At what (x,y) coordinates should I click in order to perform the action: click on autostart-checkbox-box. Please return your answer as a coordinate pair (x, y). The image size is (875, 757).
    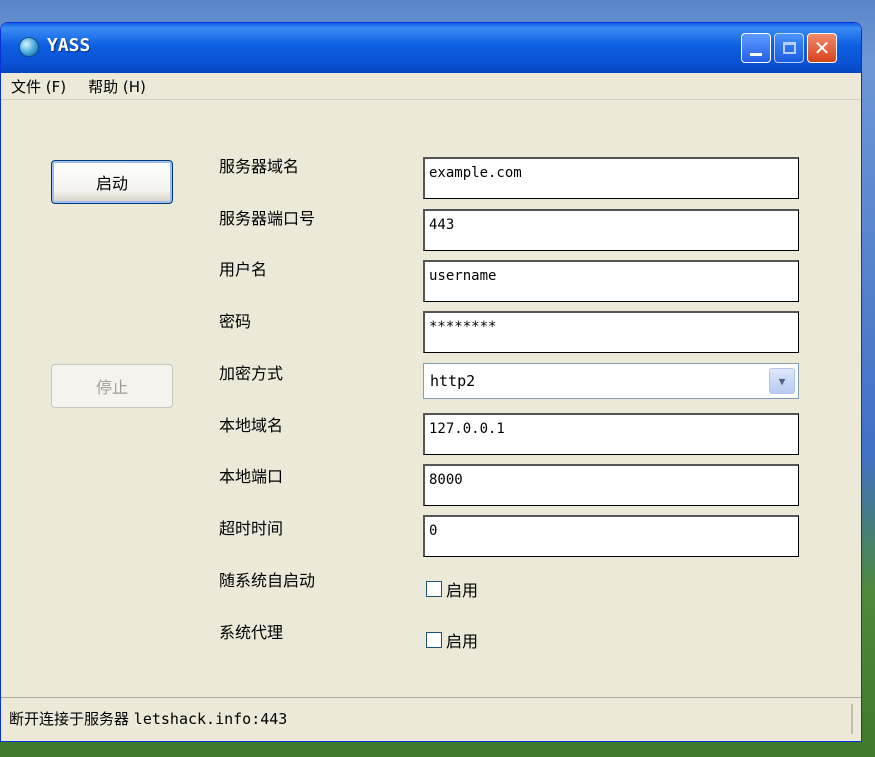
    Looking at the image, I should click on (434, 589).